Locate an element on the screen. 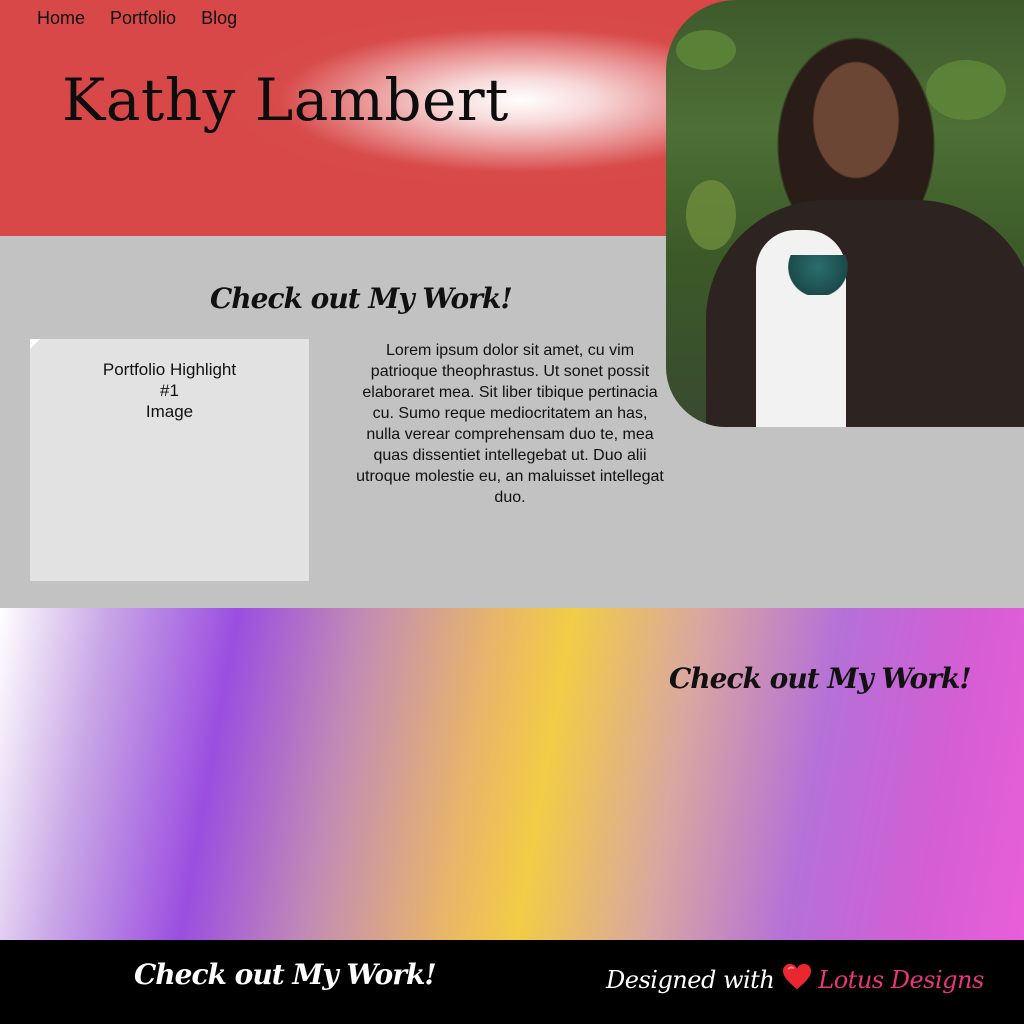  photo-jacket is located at coordinates (865, 313).